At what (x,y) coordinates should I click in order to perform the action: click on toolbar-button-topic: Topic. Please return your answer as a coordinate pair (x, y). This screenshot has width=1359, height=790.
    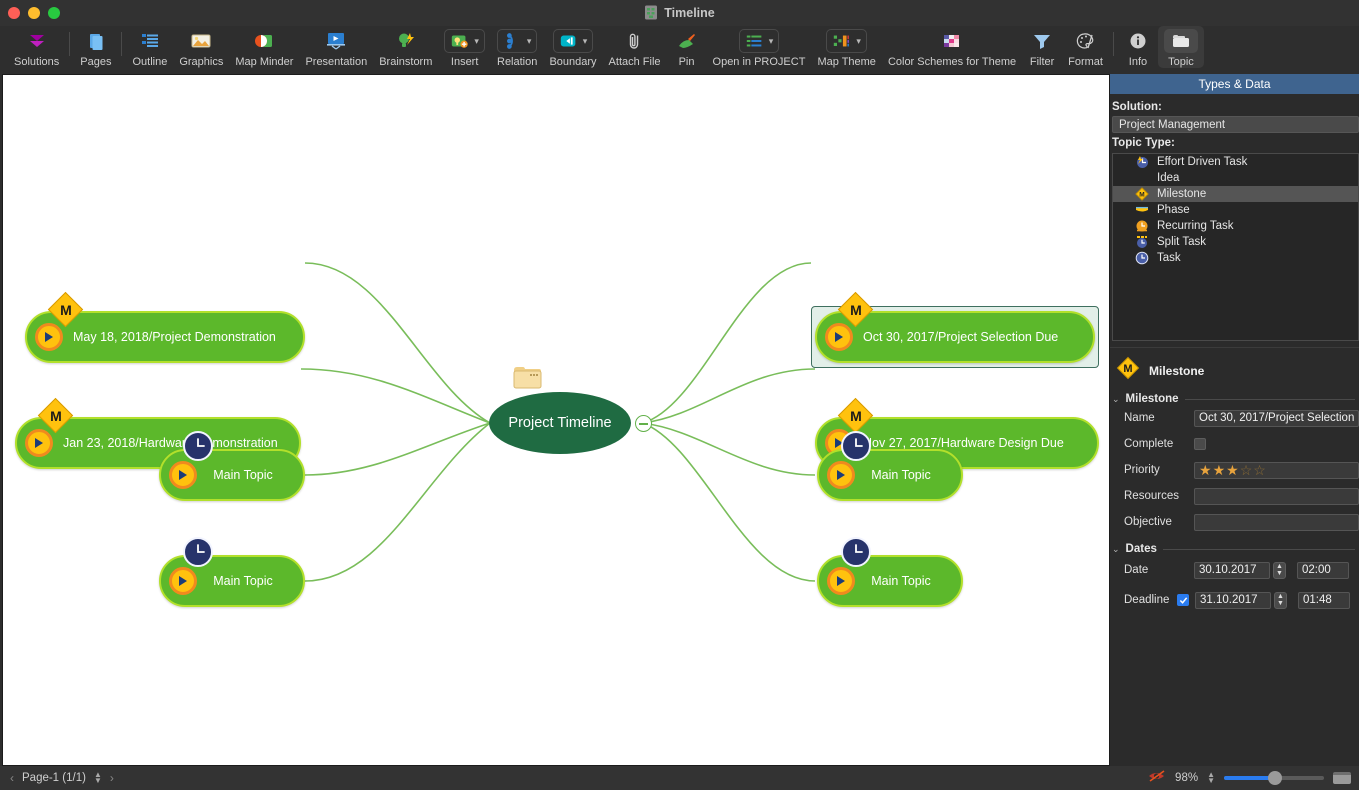
    Looking at the image, I should click on (1180, 47).